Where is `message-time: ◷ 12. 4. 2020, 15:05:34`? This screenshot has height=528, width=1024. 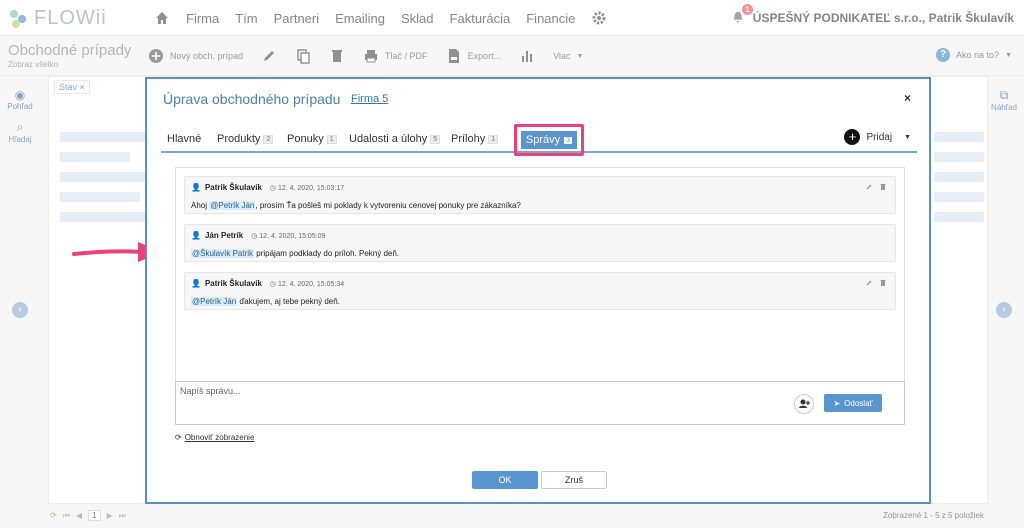
message-time: ◷ 12. 4. 2020, 15:05:34 is located at coordinates (307, 284).